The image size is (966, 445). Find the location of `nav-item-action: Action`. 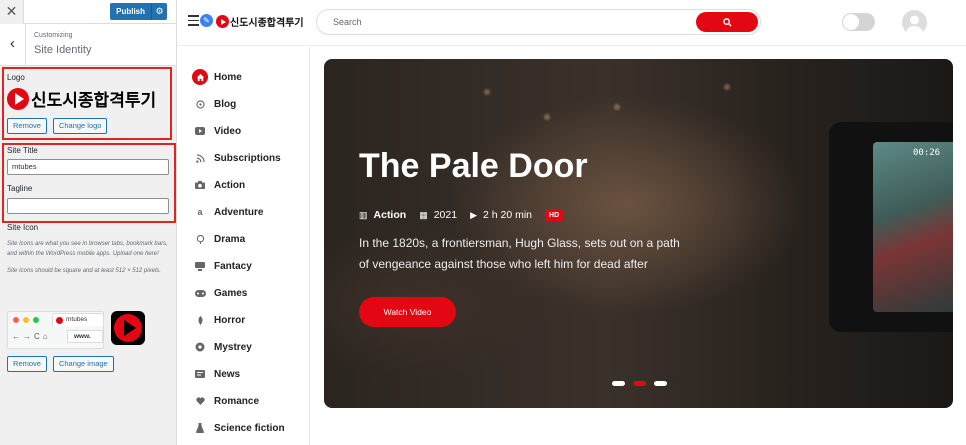

nav-item-action: Action is located at coordinates (218, 185).